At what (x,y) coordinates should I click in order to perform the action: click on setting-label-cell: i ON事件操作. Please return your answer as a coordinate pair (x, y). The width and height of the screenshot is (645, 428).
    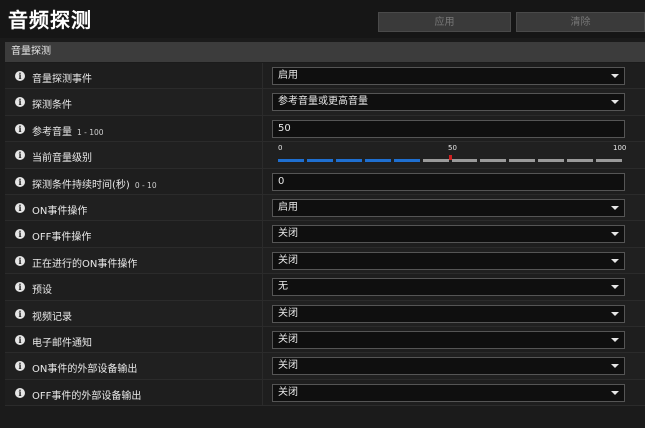
    Looking at the image, I should click on (134, 207).